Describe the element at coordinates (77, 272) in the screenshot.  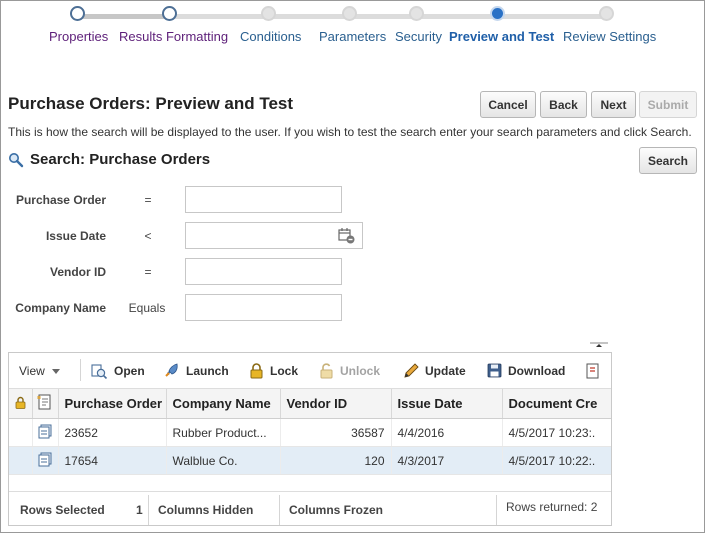
I see `vendor-id-label: Vendor ID` at that location.